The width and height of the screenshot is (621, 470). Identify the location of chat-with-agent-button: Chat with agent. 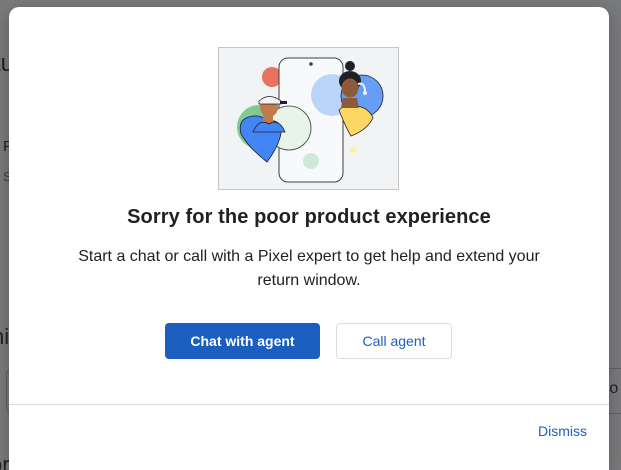
(242, 341).